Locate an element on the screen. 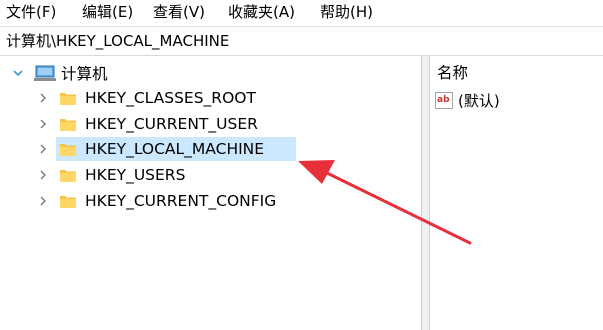  chevron-down-icon is located at coordinates (18, 74).